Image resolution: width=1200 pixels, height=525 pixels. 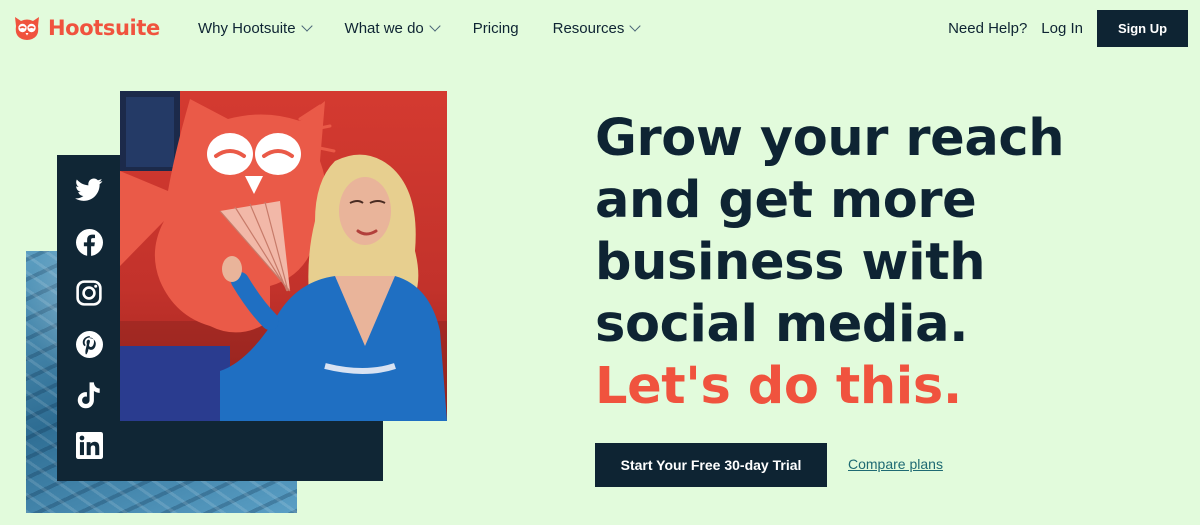 What do you see at coordinates (89, 242) in the screenshot?
I see `facebook-icon` at bounding box center [89, 242].